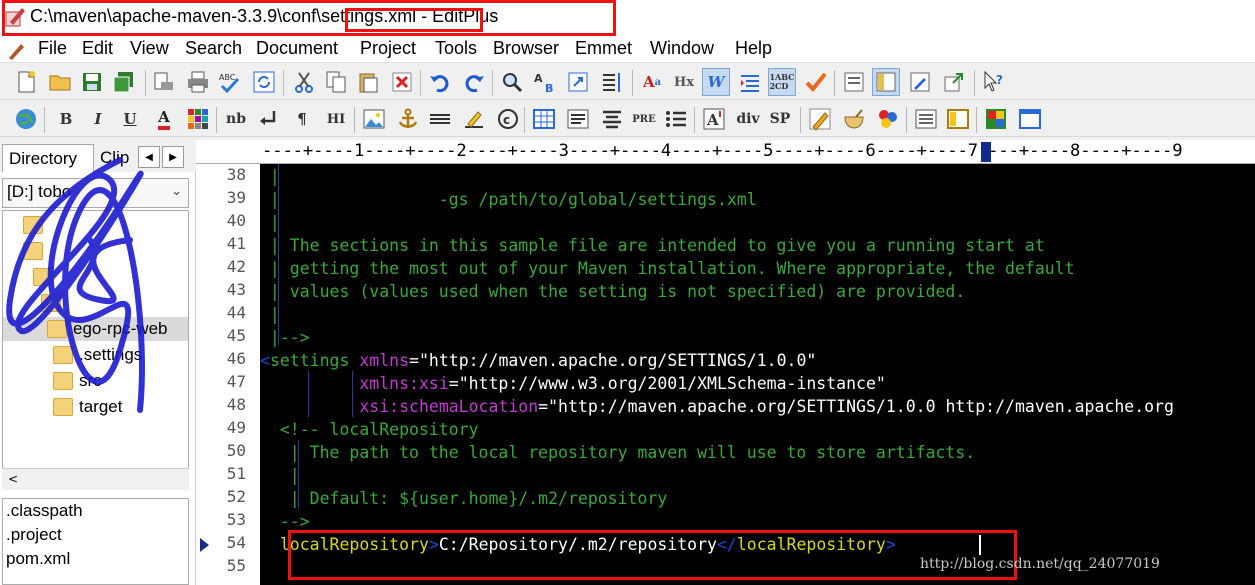  I want to click on goto-icon, so click(578, 82).